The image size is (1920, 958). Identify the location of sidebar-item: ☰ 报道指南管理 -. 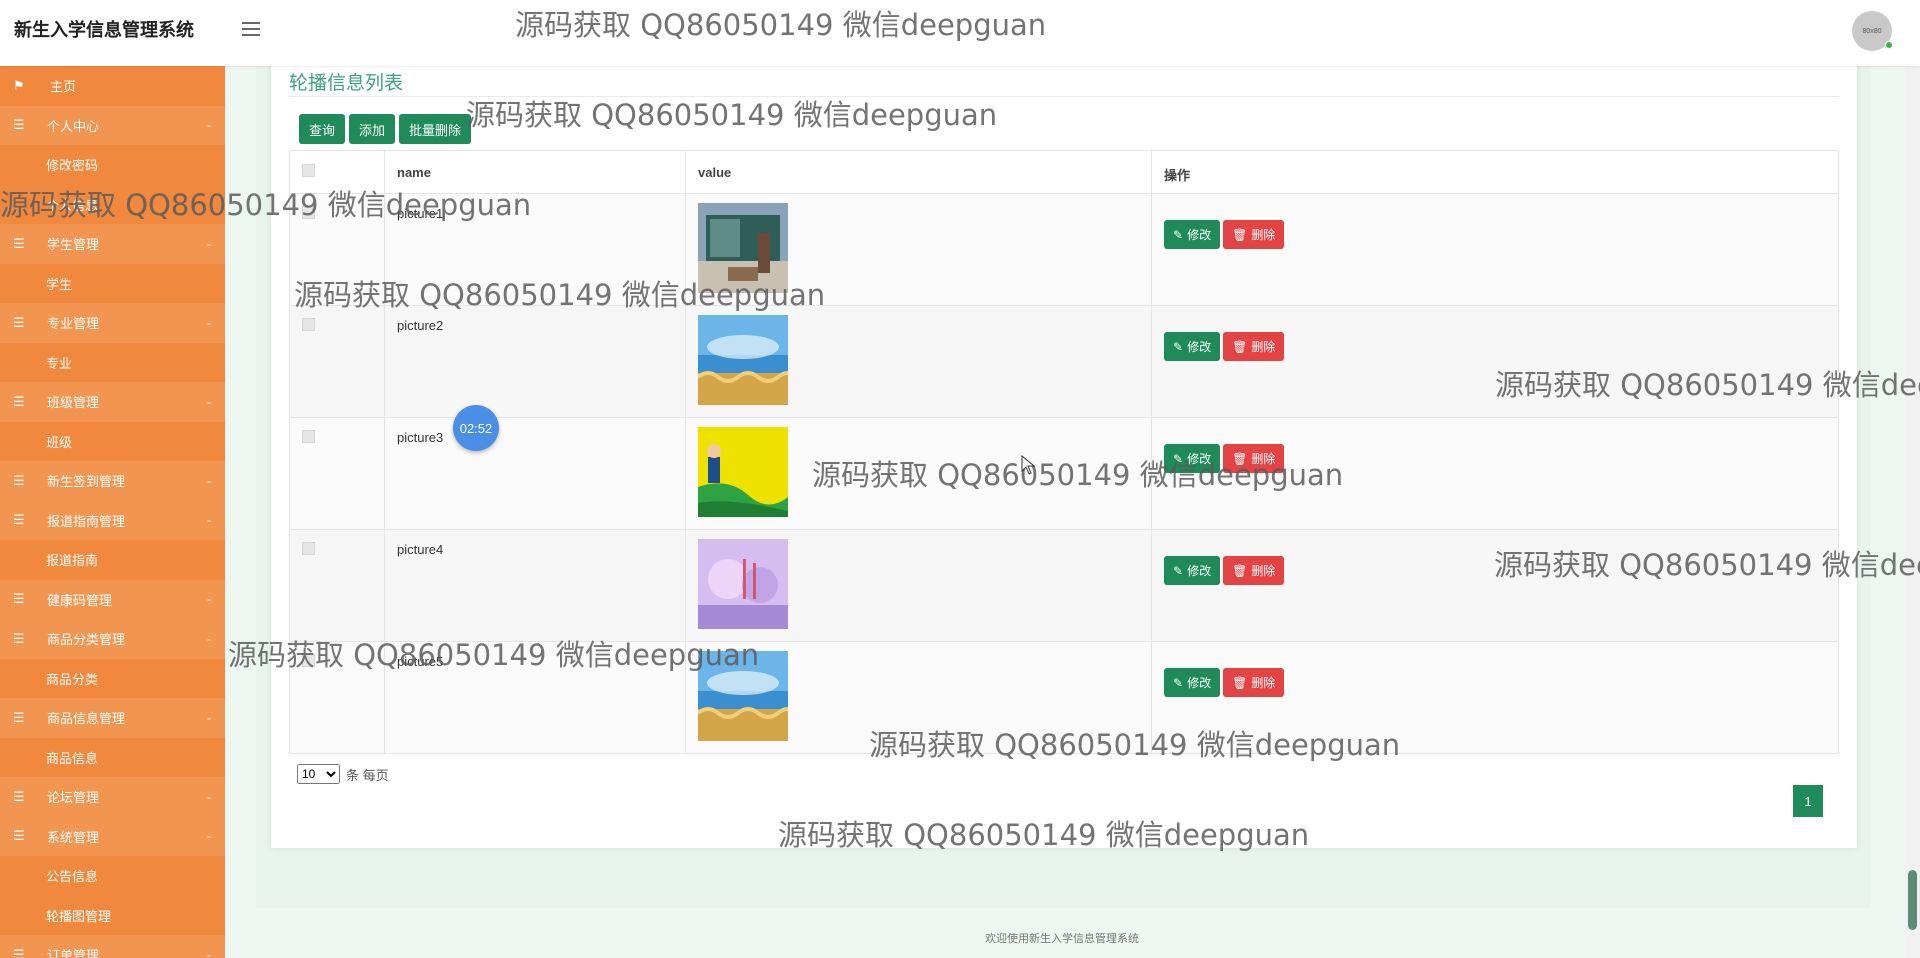
(112, 520).